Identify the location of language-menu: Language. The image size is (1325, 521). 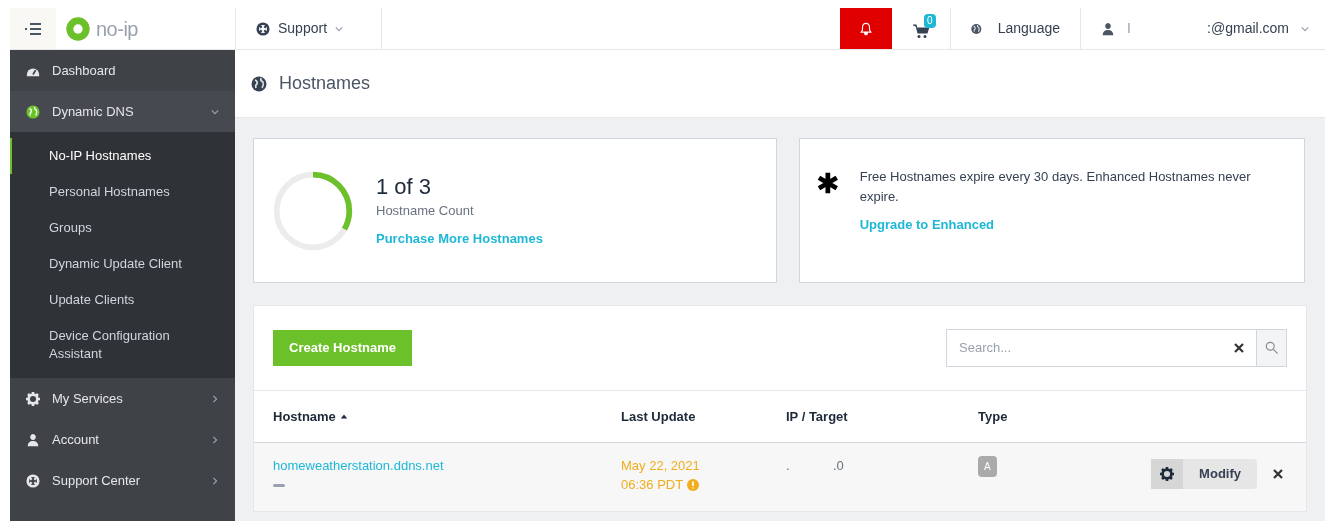
(1015, 28).